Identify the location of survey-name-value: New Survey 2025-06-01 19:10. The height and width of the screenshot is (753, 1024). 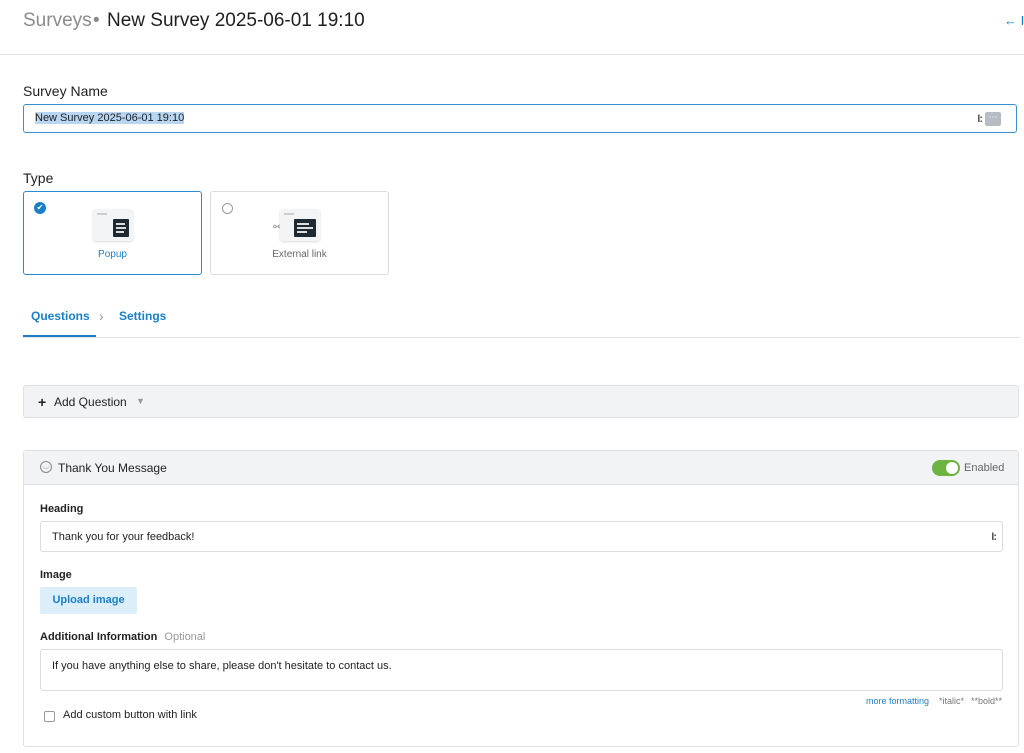
(110, 118).